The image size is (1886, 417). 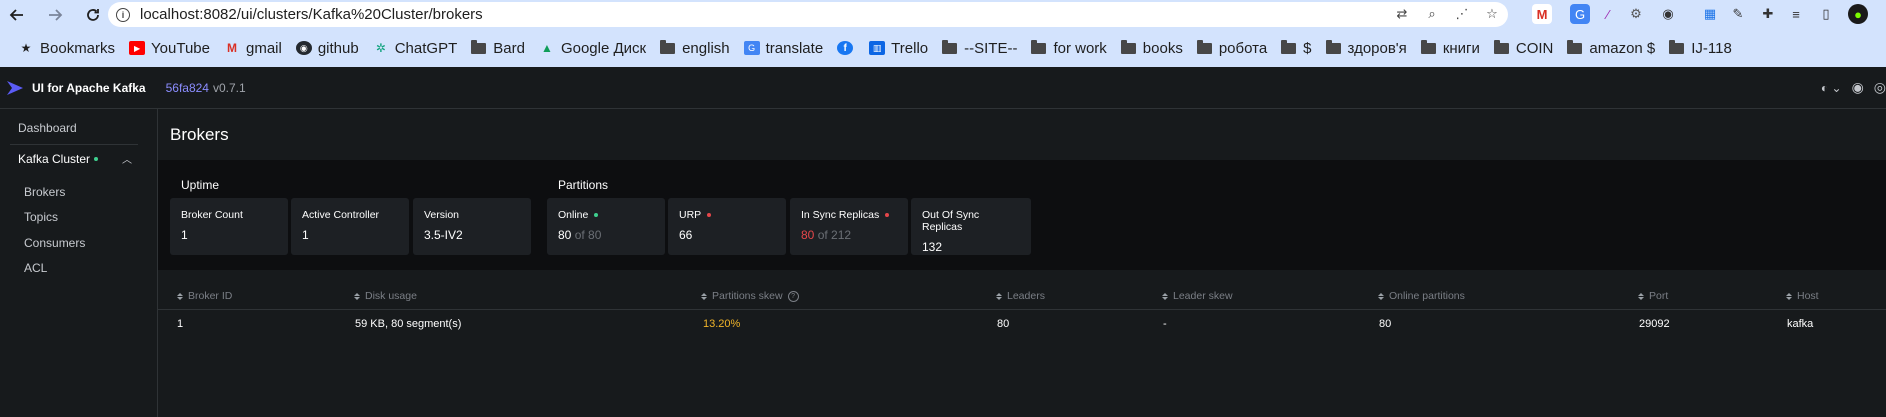 I want to click on bookmark-coin: COIN, so click(x=1525, y=48).